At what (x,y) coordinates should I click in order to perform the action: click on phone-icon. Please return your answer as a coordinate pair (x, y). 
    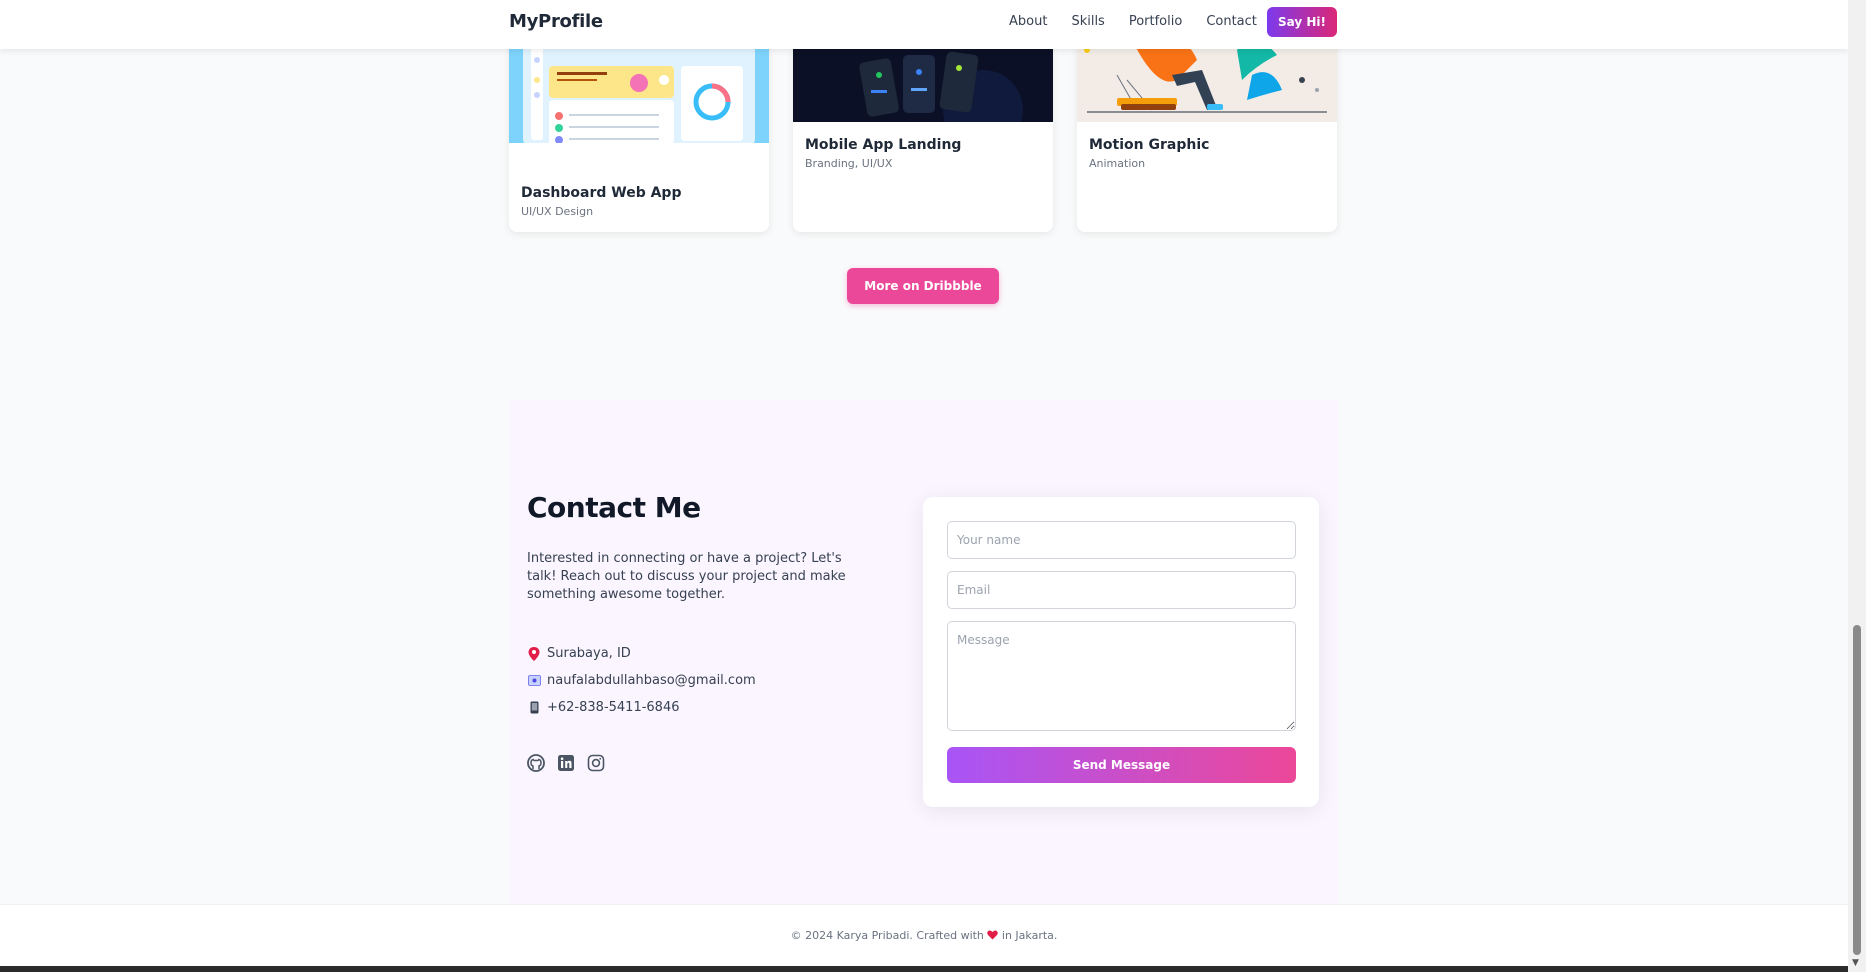
    Looking at the image, I should click on (534, 708).